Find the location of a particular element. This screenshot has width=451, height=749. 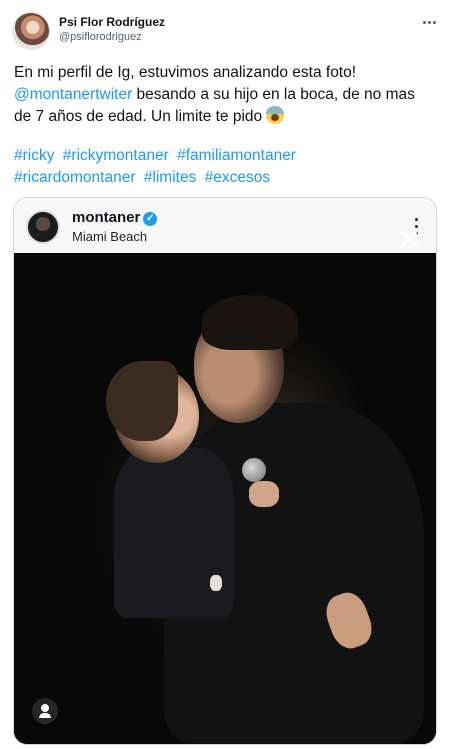

author-handle: @psiflorodriguez is located at coordinates (112, 37).